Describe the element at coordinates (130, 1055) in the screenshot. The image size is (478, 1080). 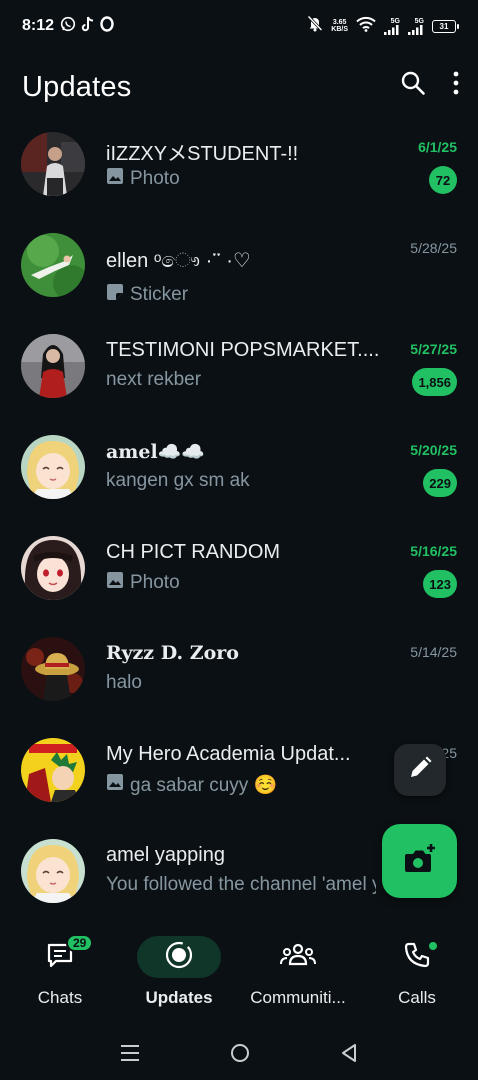
I see `menu-icon` at that location.